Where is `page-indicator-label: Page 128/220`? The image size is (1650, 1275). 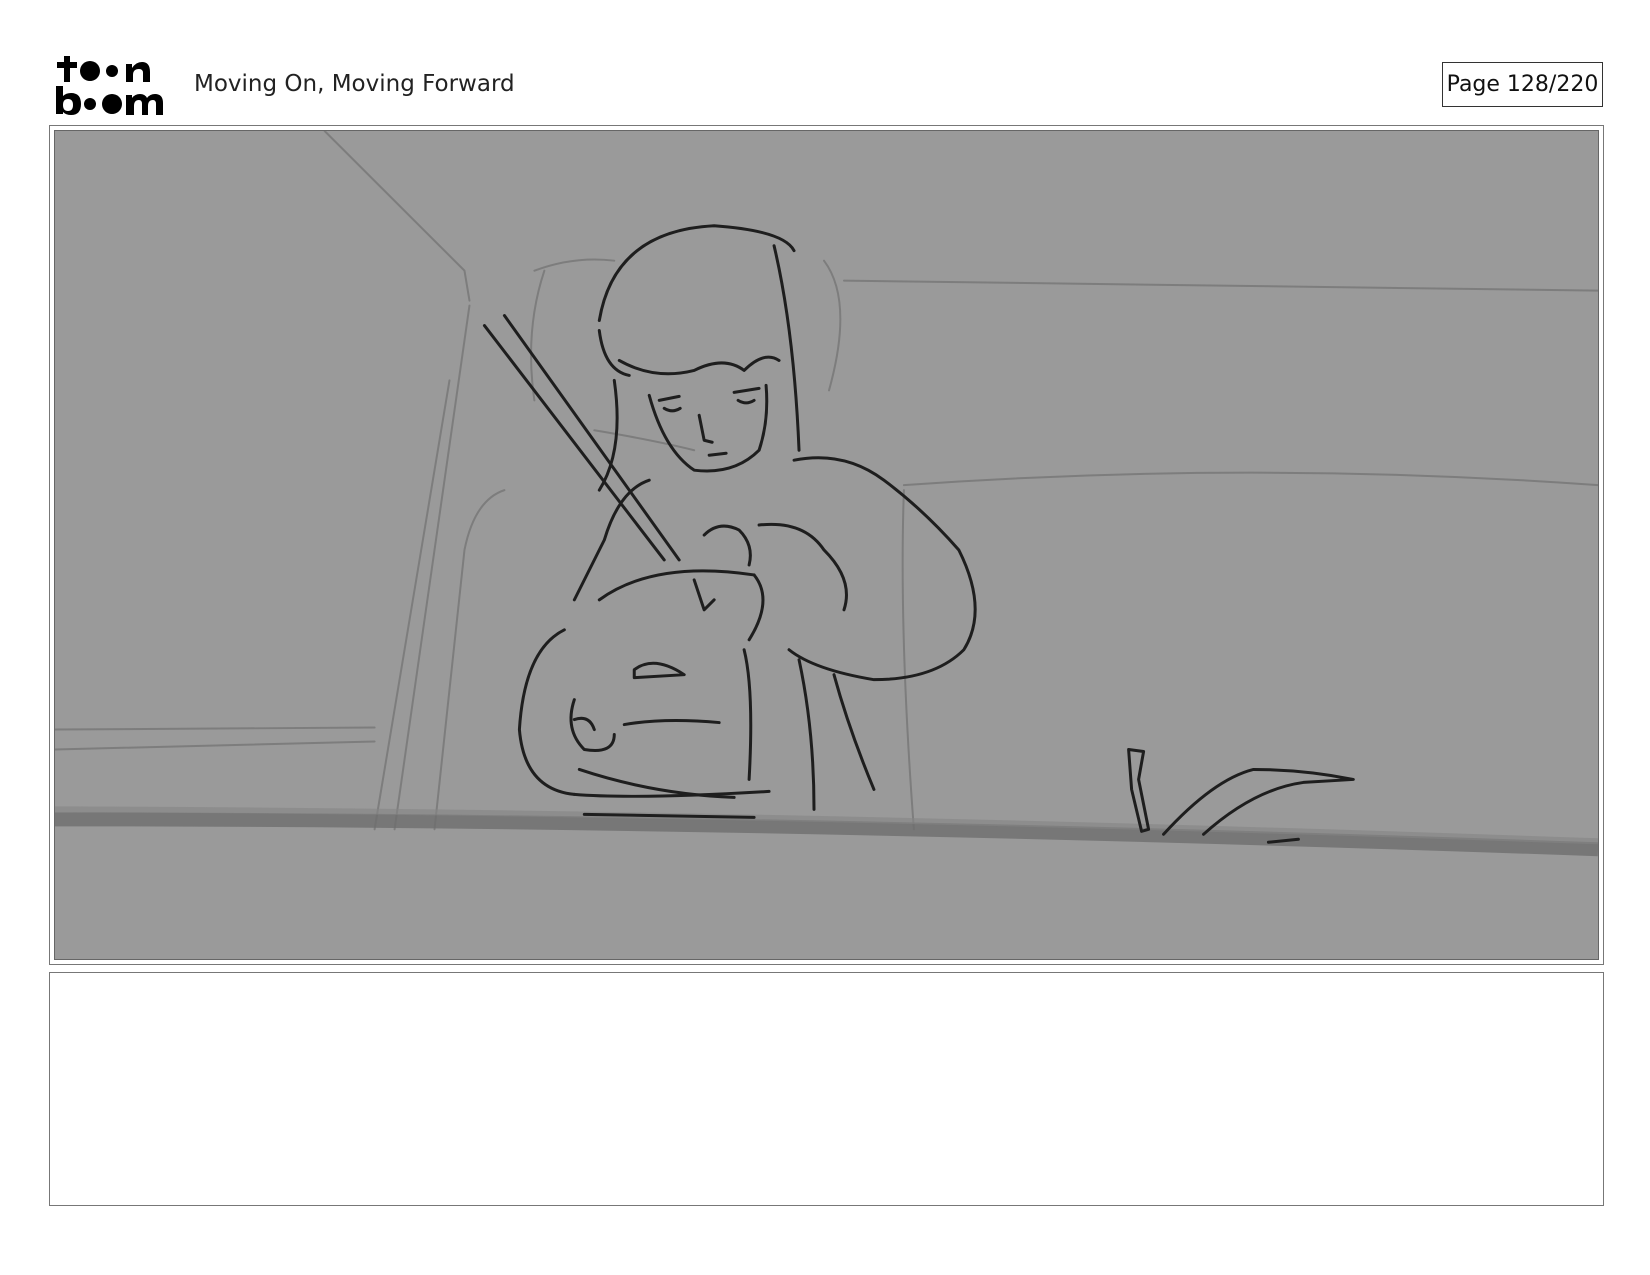 page-indicator-label: Page 128/220 is located at coordinates (1522, 84).